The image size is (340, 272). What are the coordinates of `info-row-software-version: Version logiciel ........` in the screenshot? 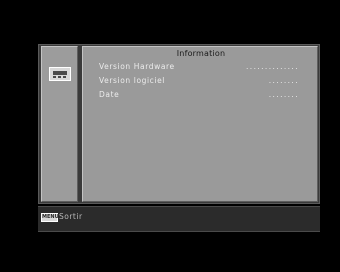 It's located at (199, 82).